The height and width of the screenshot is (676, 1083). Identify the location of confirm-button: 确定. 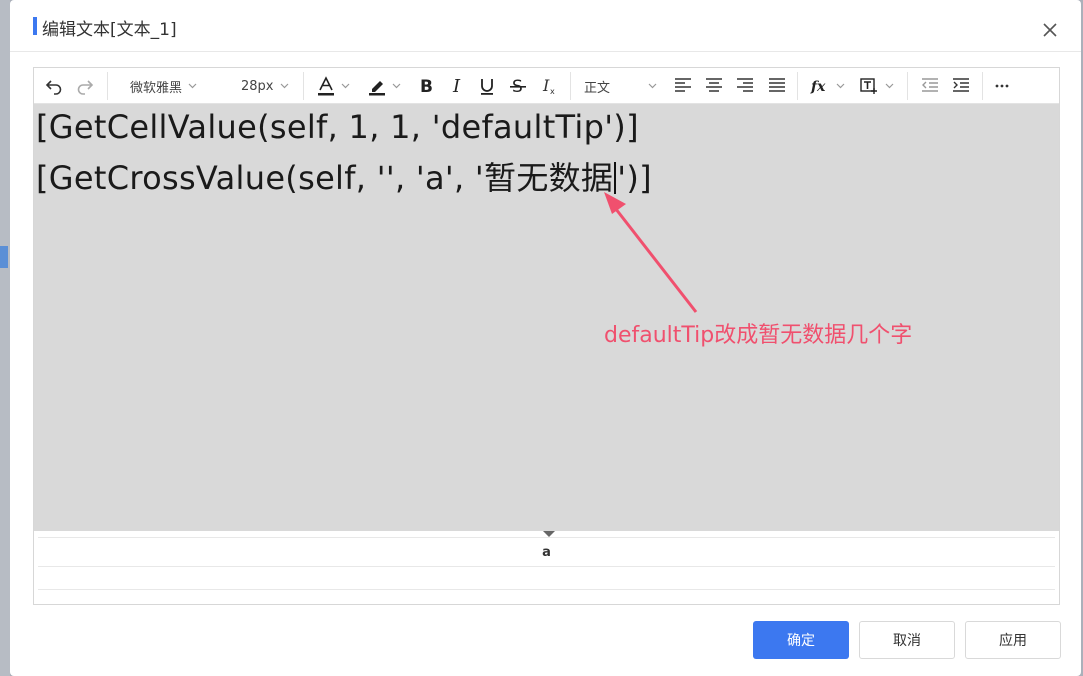
(801, 640).